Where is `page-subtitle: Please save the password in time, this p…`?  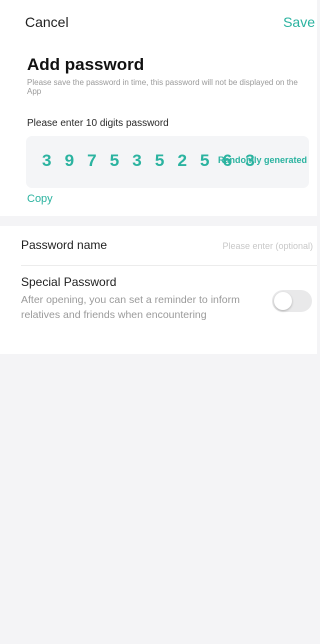 page-subtitle: Please save the password in time, this p… is located at coordinates (162, 87).